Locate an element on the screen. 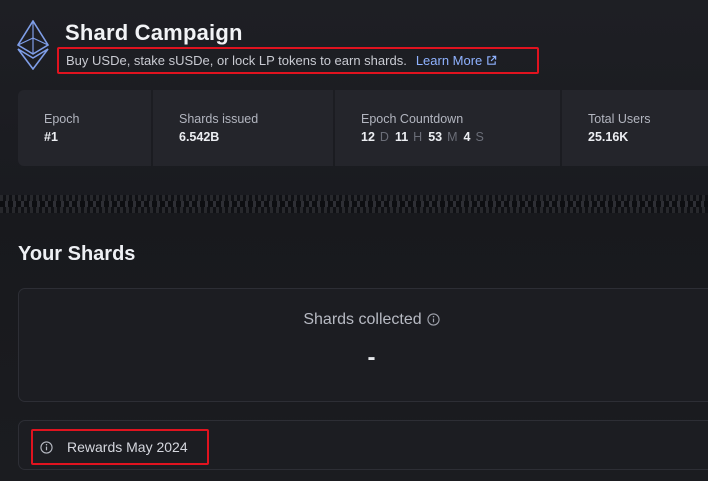  learn-more-link: Learn More is located at coordinates (456, 60).